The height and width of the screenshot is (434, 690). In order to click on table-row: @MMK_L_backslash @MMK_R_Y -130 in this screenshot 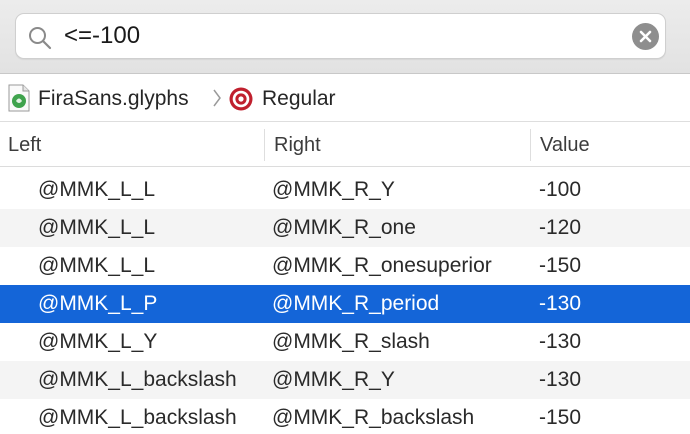, I will do `click(345, 380)`.